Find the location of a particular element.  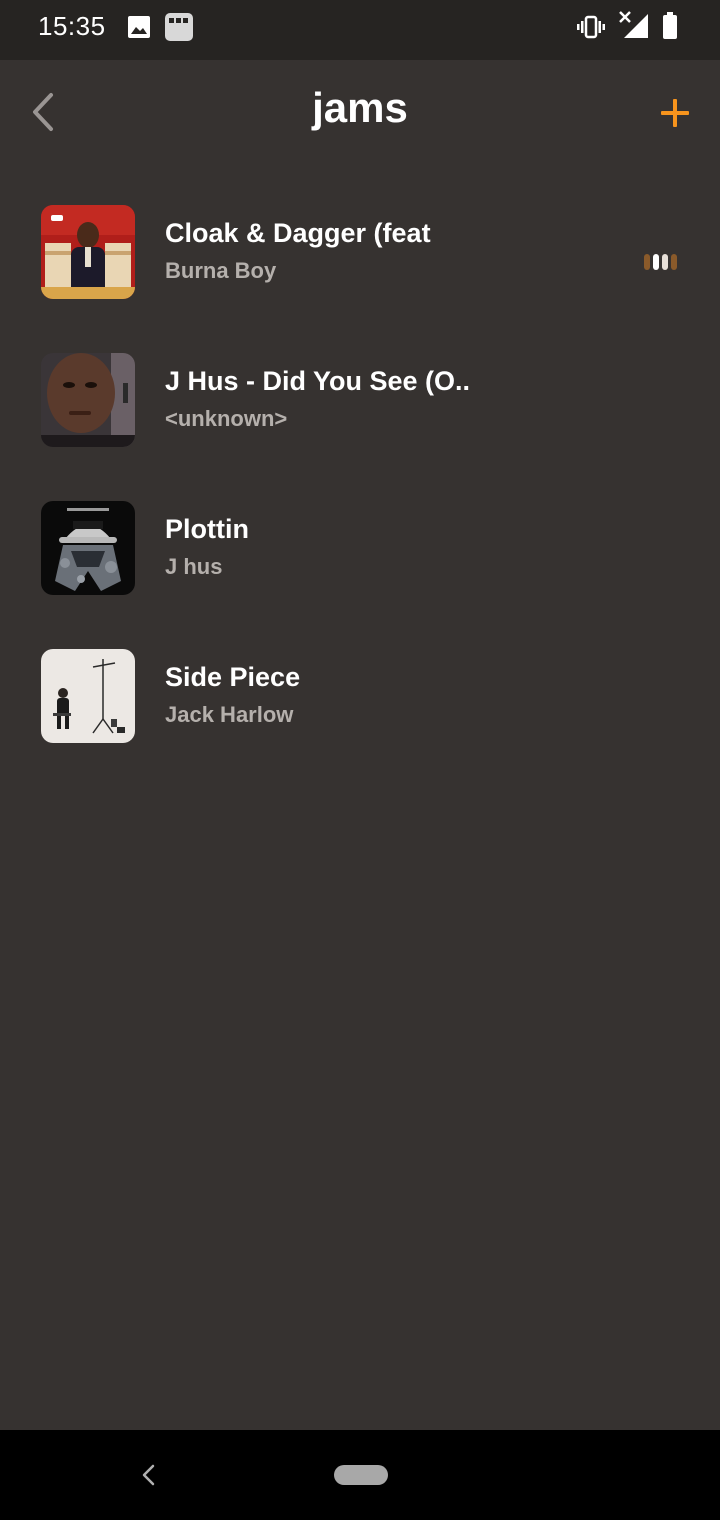

page-title: jams is located at coordinates (360, 107).